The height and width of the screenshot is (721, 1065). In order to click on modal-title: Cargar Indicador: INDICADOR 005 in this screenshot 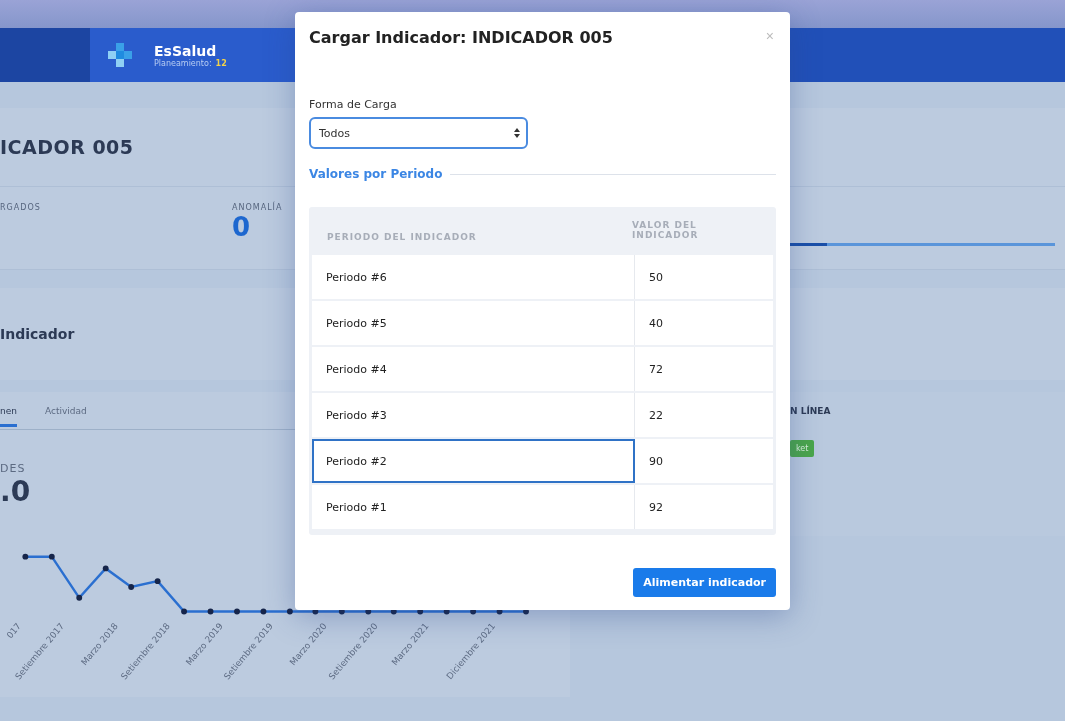, I will do `click(461, 37)`.